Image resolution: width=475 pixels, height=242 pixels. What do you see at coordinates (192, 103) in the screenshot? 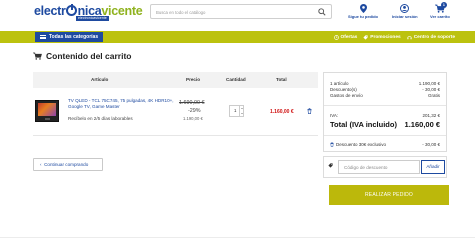
I see `original-price: 1.690,00 €` at bounding box center [192, 103].